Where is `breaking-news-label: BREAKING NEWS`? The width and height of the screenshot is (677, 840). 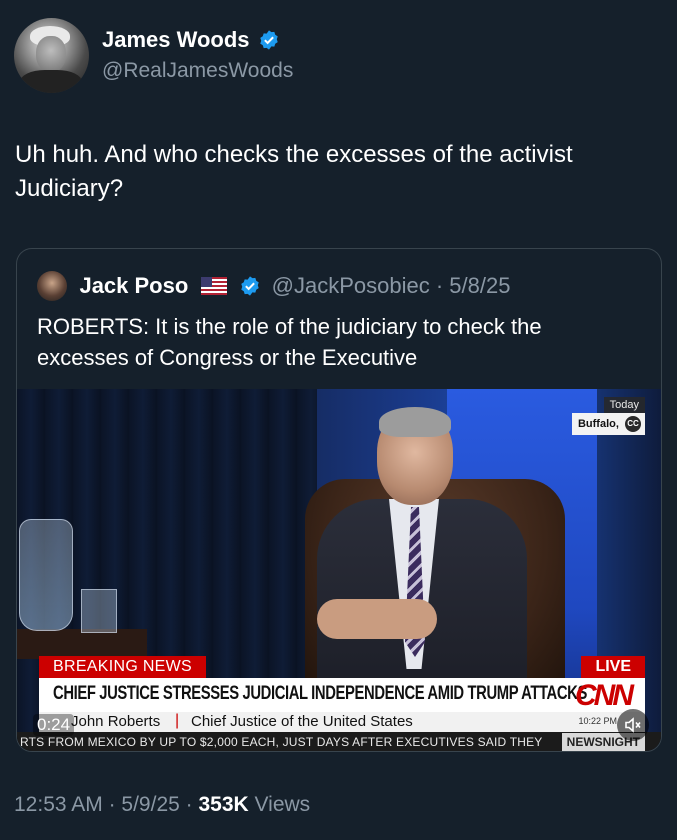
breaking-news-label: BREAKING NEWS is located at coordinates (123, 667).